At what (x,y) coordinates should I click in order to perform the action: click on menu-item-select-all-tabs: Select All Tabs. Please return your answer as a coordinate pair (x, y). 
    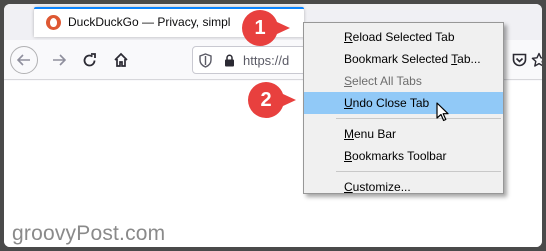
    Looking at the image, I should click on (383, 81).